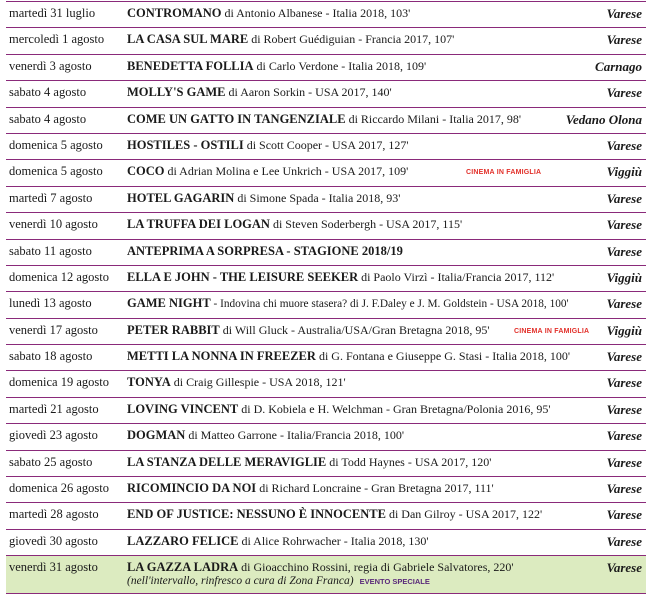  Describe the element at coordinates (183, 567) in the screenshot. I see `film-title: LA GAZZA LADRA` at that location.